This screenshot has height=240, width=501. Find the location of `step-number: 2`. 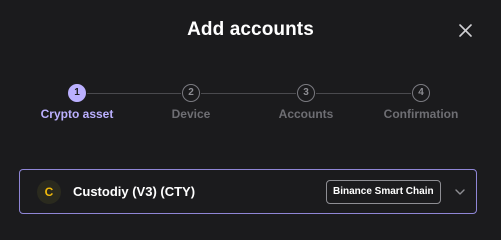

step-number: 2 is located at coordinates (191, 93).